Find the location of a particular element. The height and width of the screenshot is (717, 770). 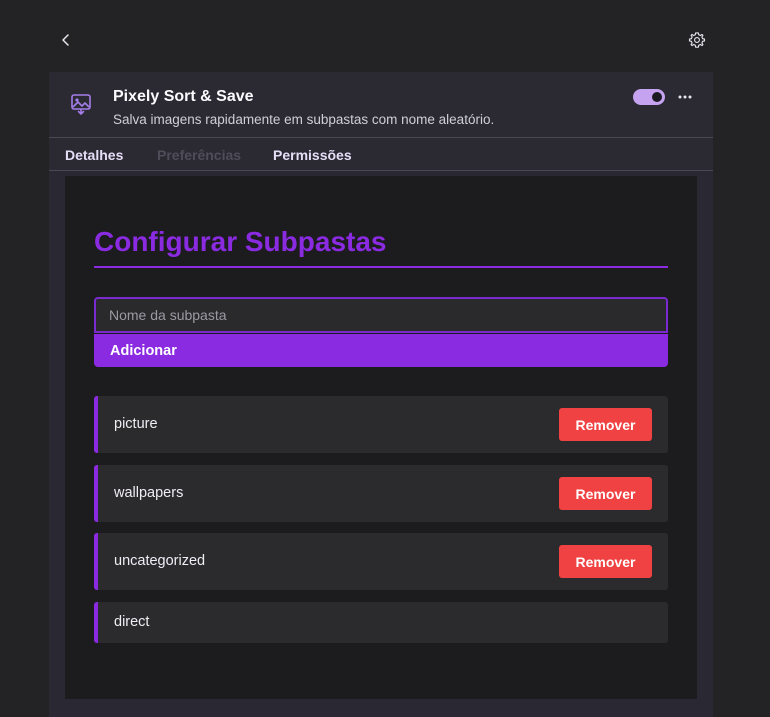

subfolder-name: picture is located at coordinates (136, 424).